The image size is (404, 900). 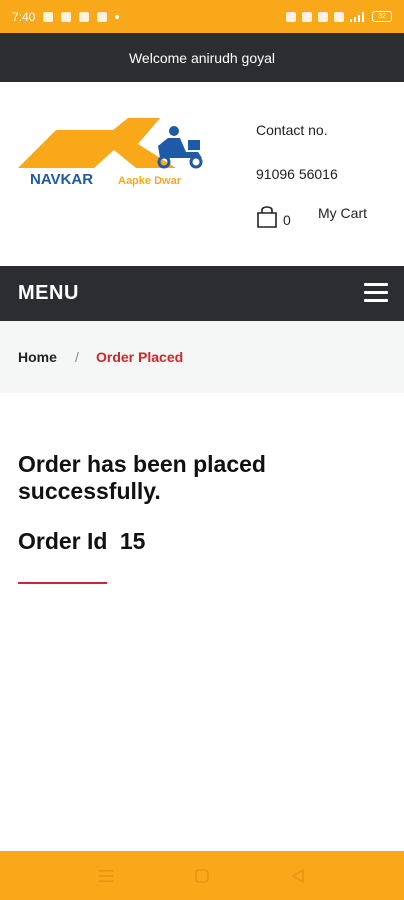 I want to click on navkar-logo: NAVKAR Aapke Dwar, so click(x=115, y=154).